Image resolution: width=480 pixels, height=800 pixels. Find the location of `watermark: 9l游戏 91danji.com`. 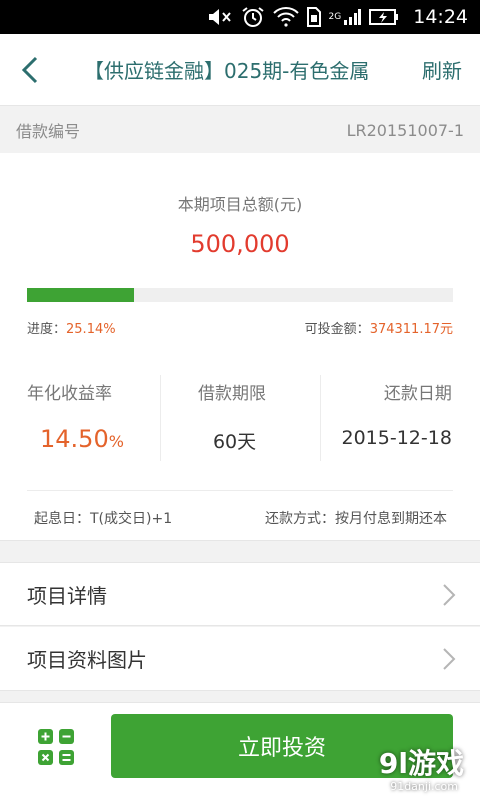

watermark: 9l游戏 91danji.com is located at coordinates (394, 768).